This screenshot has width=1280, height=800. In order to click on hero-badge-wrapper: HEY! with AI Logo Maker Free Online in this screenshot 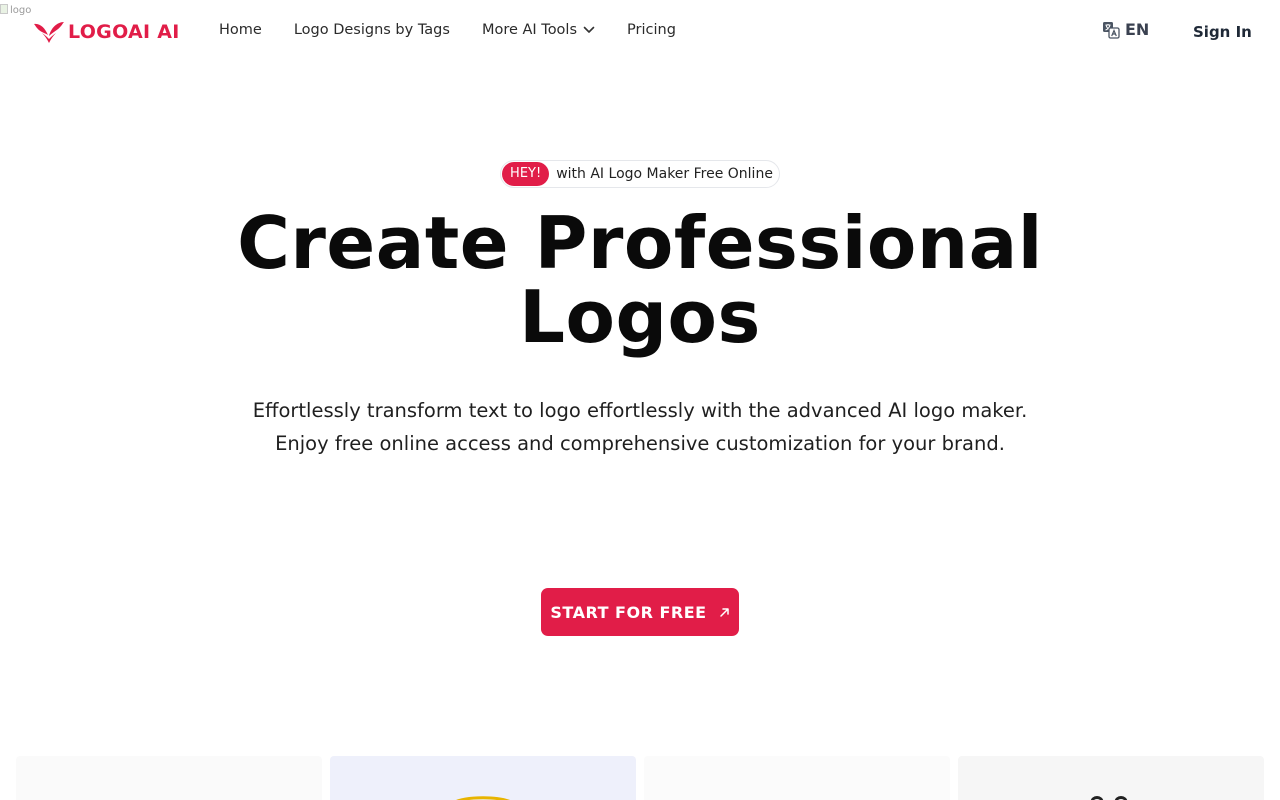, I will do `click(640, 174)`.